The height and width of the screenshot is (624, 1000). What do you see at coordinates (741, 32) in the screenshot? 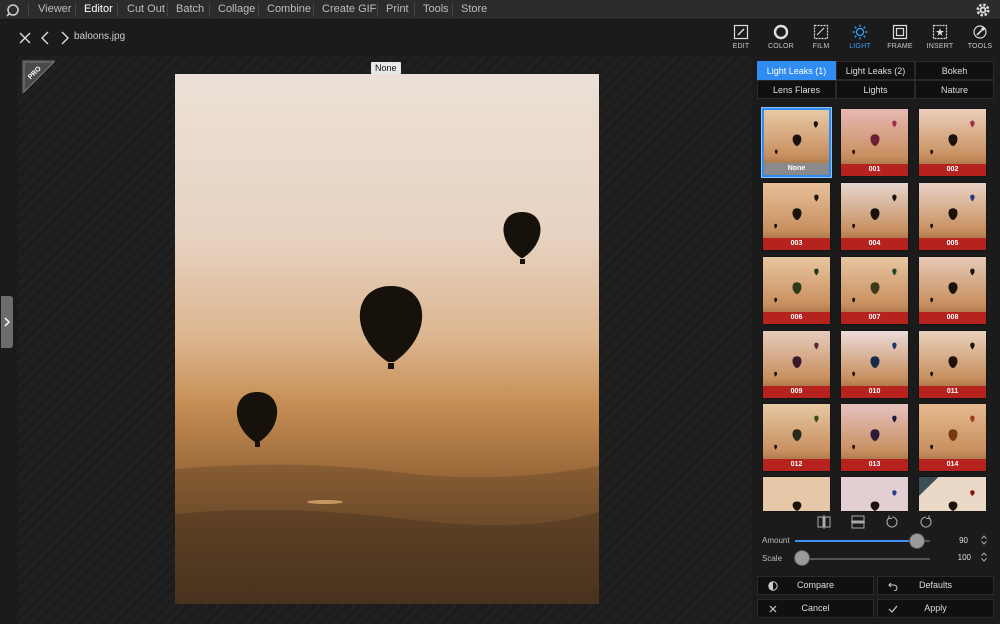
I see `edit-icon` at bounding box center [741, 32].